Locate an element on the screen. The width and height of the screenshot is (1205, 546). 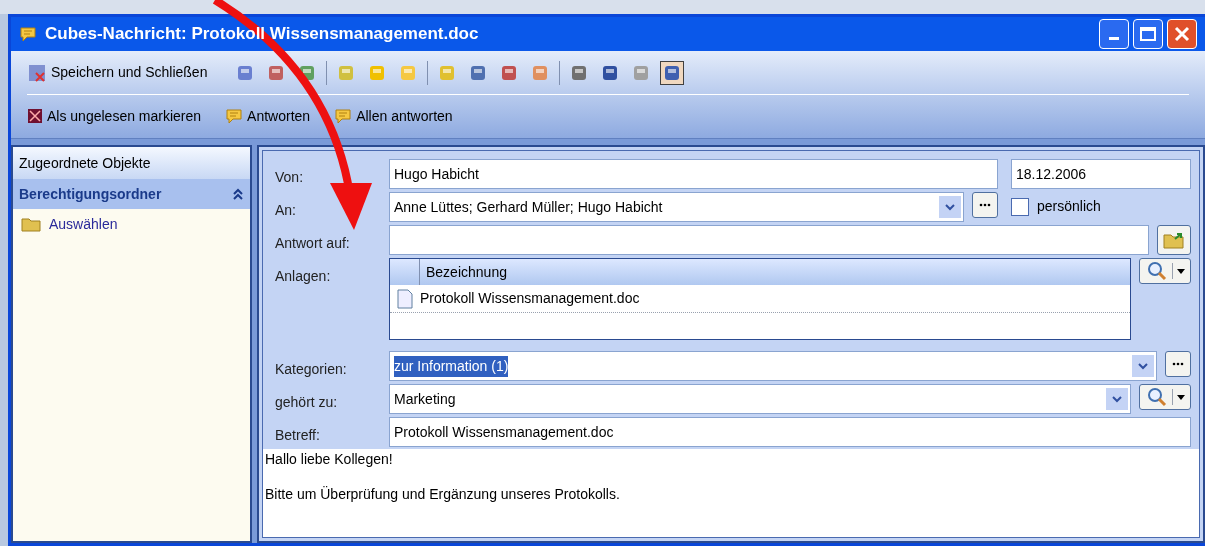
close-icon is located at coordinates (1182, 34).